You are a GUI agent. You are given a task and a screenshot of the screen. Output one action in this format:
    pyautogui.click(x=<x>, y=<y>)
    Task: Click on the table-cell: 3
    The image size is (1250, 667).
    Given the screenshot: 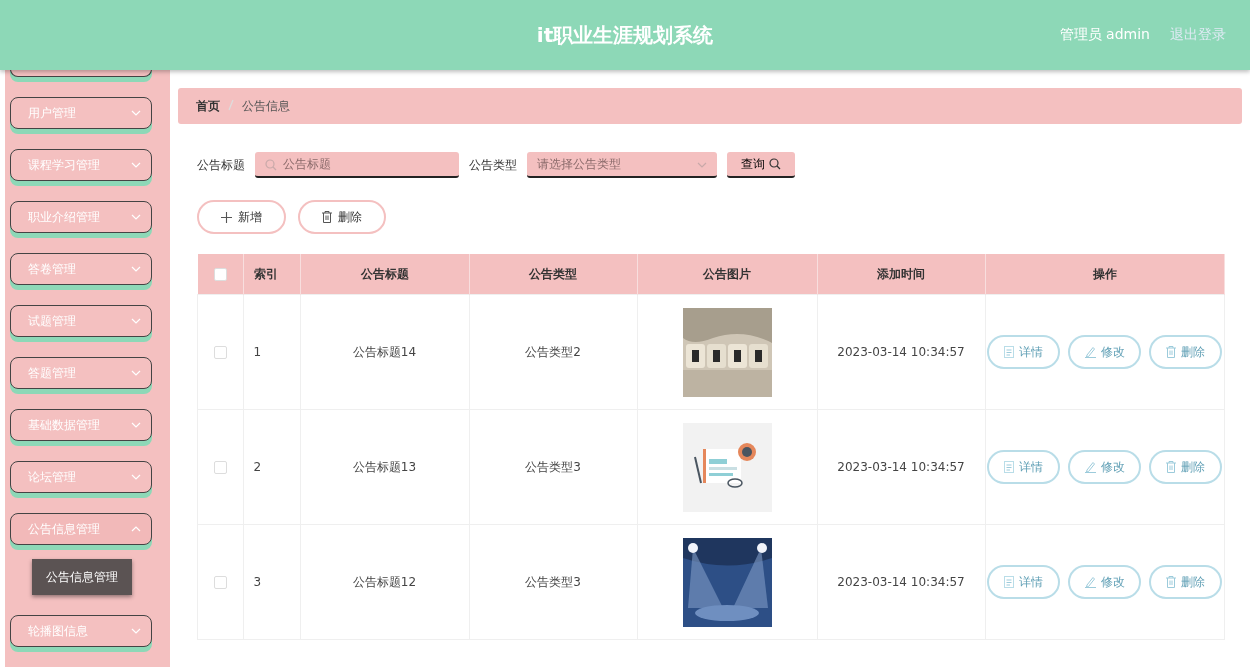 What is the action you would take?
    pyautogui.click(x=257, y=582)
    